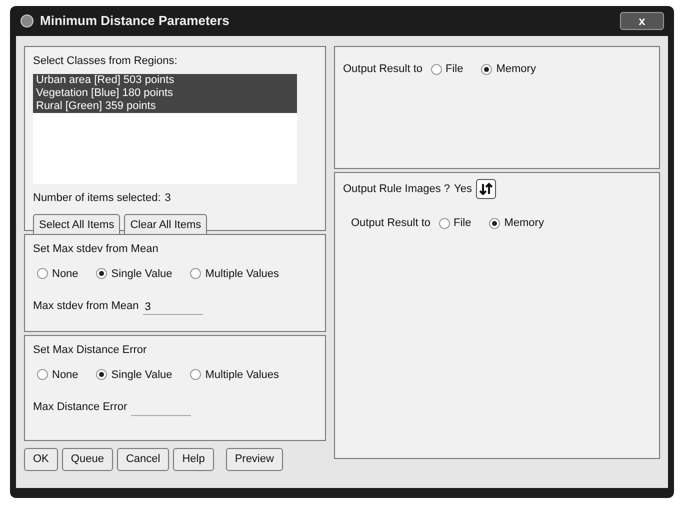 The image size is (684, 510). What do you see at coordinates (90, 350) in the screenshot?
I see `section-title: Set Max Distance Error` at bounding box center [90, 350].